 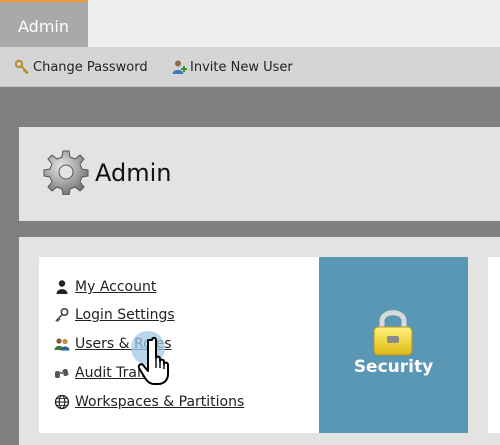 I want to click on tab-admin: Admin, so click(x=44, y=23).